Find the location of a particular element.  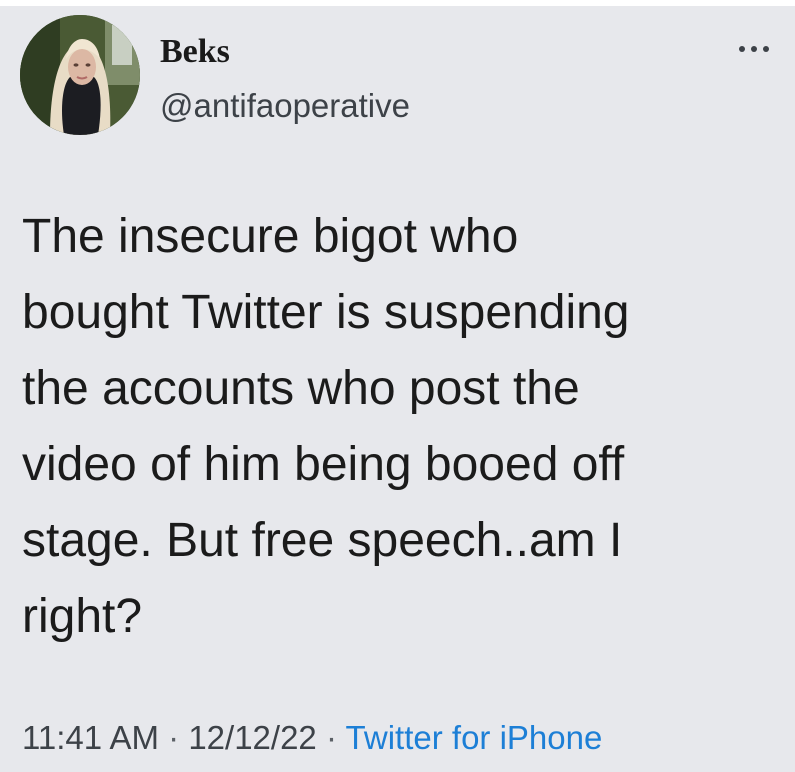

author-display-name: Beks is located at coordinates (195, 52).